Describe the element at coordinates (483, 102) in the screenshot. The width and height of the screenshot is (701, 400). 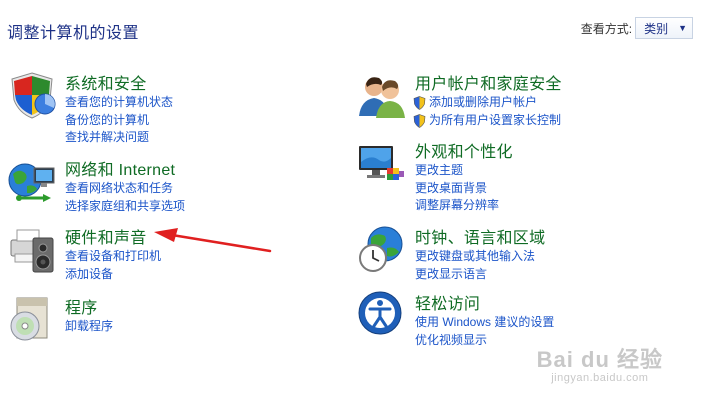
I see `link-label: 添加或删除用户帐户` at that location.